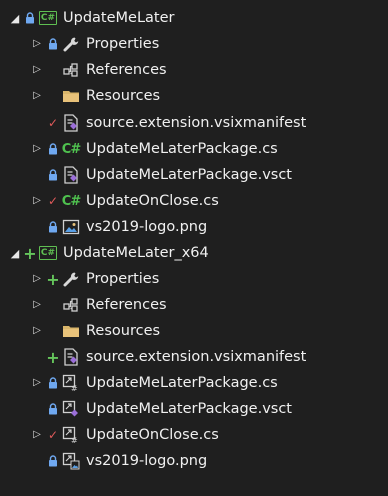 The width and height of the screenshot is (388, 496). I want to click on tree-row-properties: ▷ Properties, so click(194, 44).